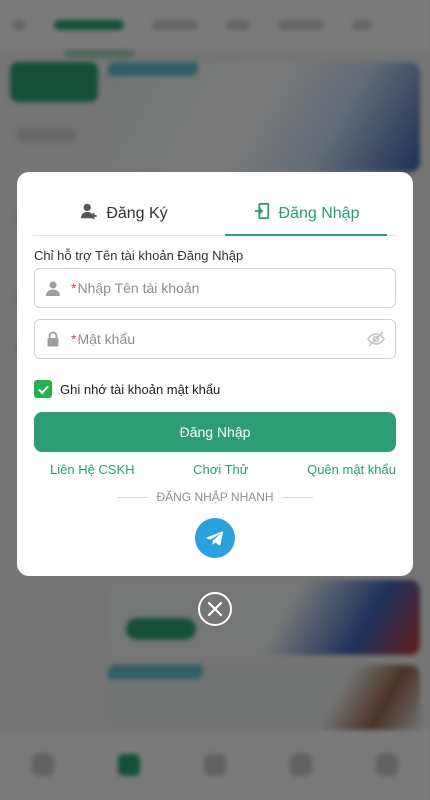  Describe the element at coordinates (137, 213) in the screenshot. I see `tab-register-label: Đăng Ký` at that location.